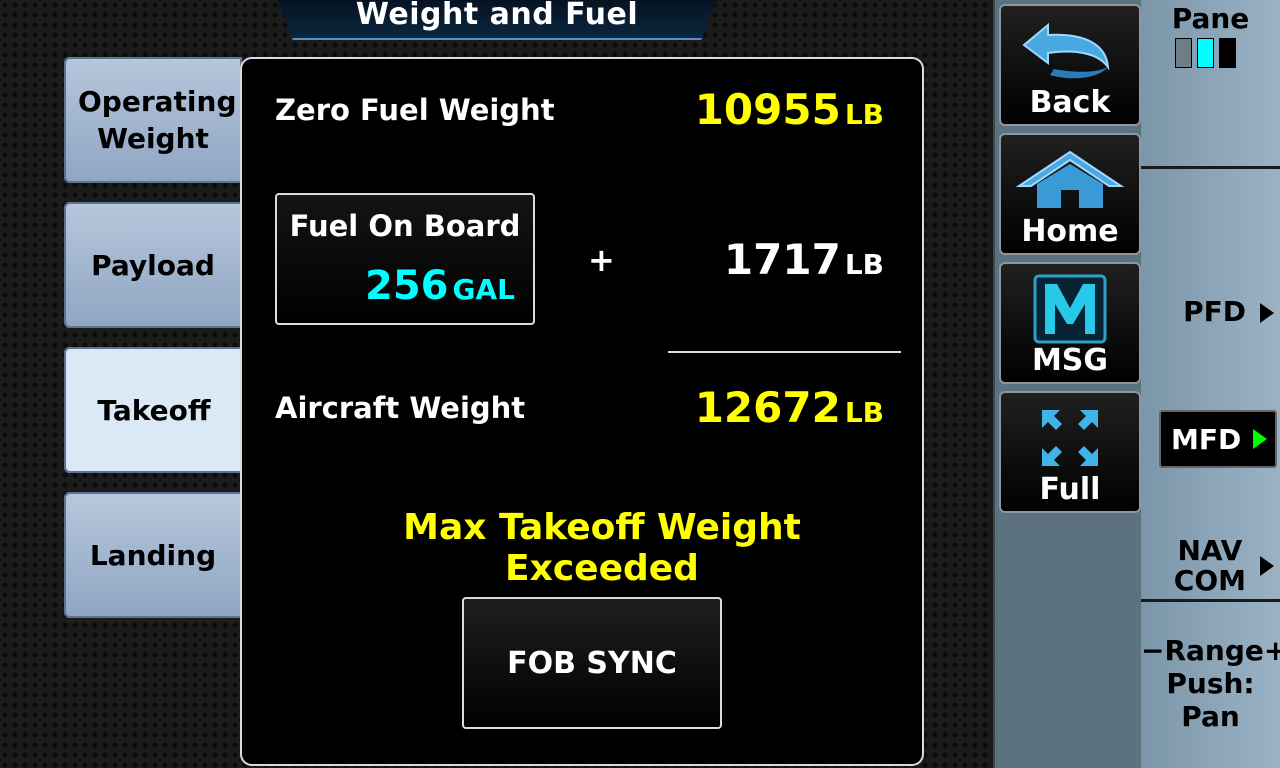 This screenshot has width=1280, height=768. What do you see at coordinates (1070, 309) in the screenshot?
I see `message-icon` at bounding box center [1070, 309].